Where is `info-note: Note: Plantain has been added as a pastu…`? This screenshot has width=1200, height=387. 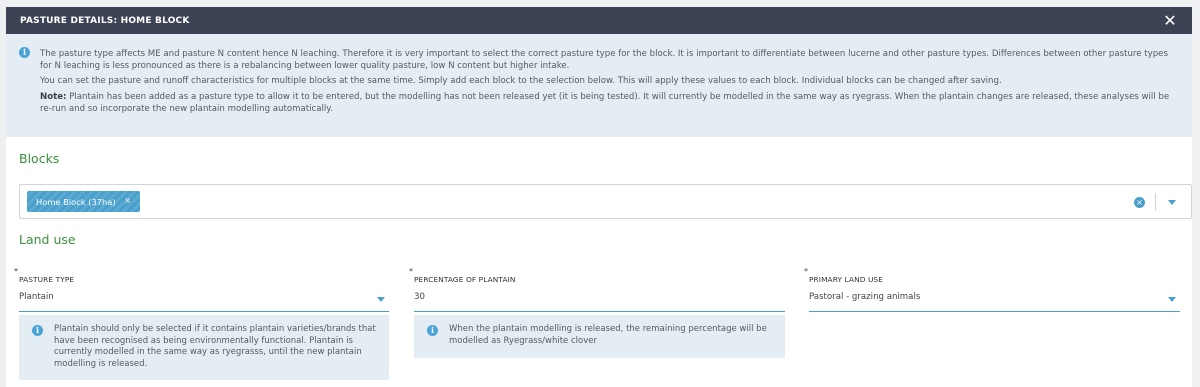 info-note: Note: Plantain has been added as a pastu… is located at coordinates (609, 103).